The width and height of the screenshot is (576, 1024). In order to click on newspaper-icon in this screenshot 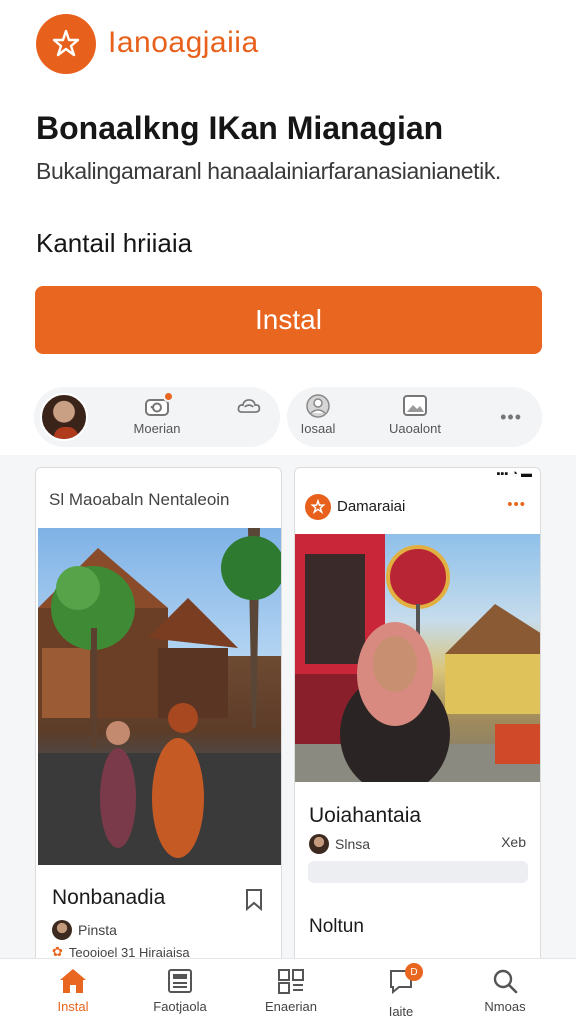, I will do `click(180, 981)`.